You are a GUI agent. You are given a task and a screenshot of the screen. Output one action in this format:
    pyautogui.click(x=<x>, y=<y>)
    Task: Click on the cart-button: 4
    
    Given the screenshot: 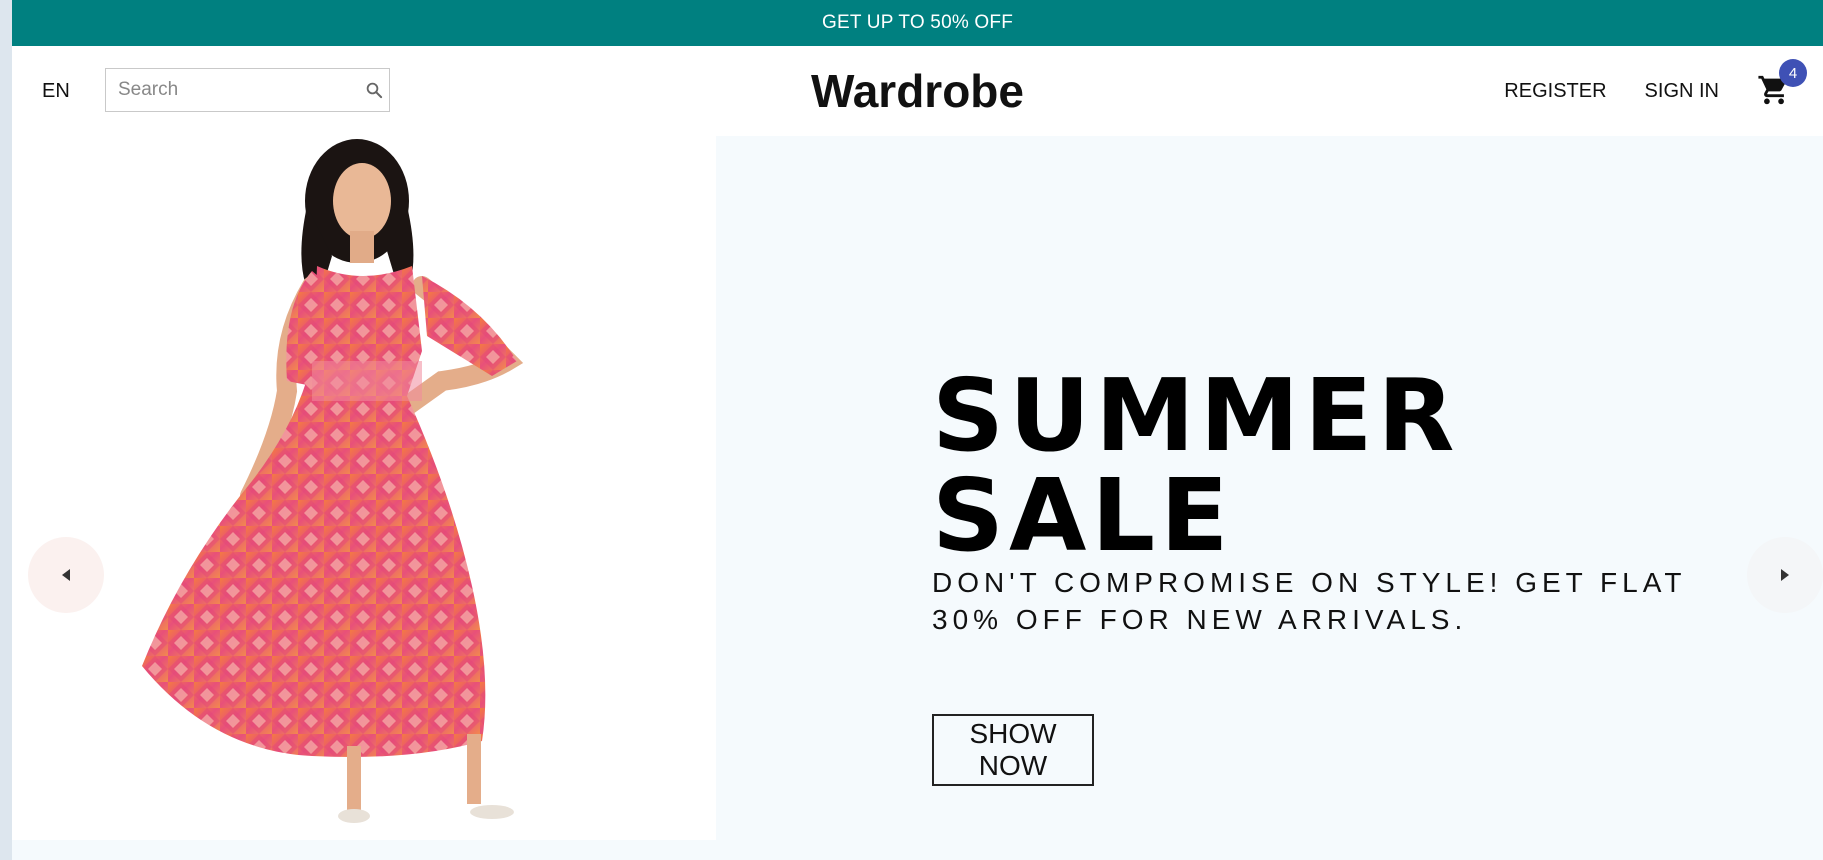 What is the action you would take?
    pyautogui.click(x=1782, y=84)
    